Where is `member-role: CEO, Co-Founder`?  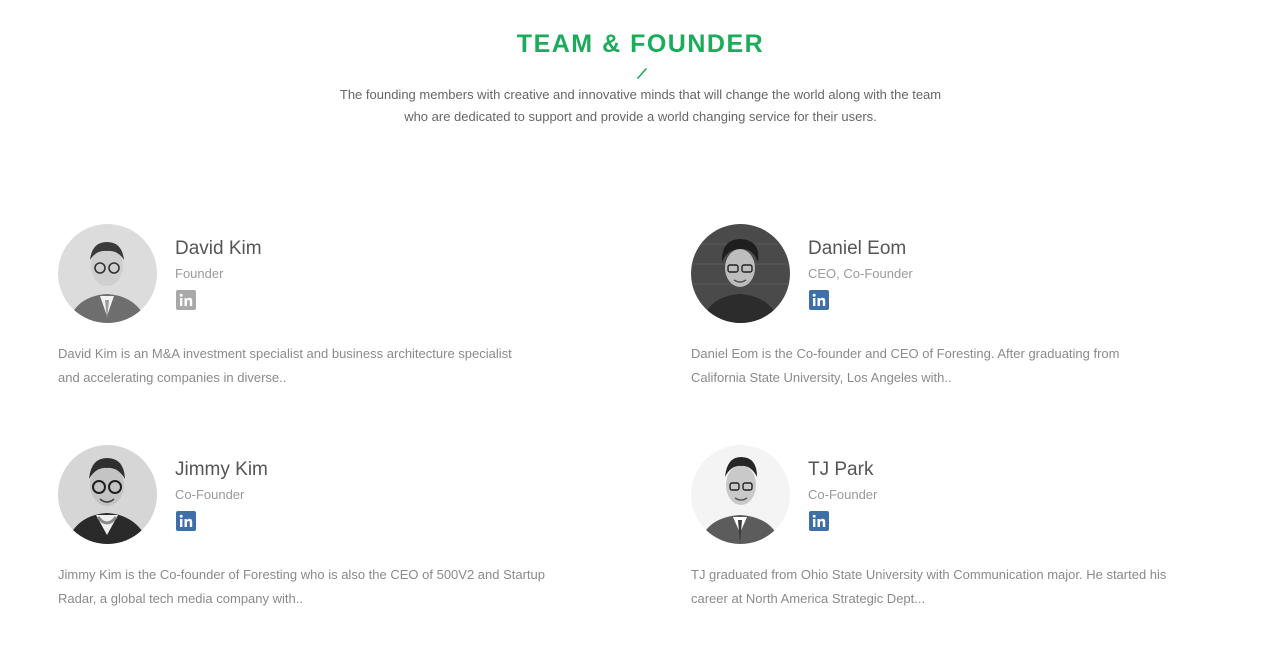
member-role: CEO, Co-Founder is located at coordinates (860, 273).